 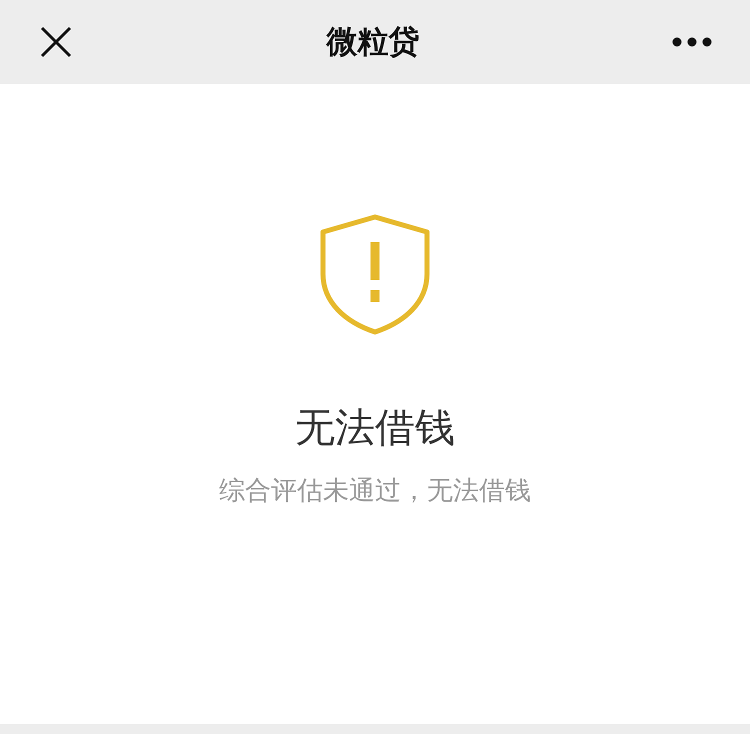 I want to click on warning-shield-icon, so click(x=375, y=275).